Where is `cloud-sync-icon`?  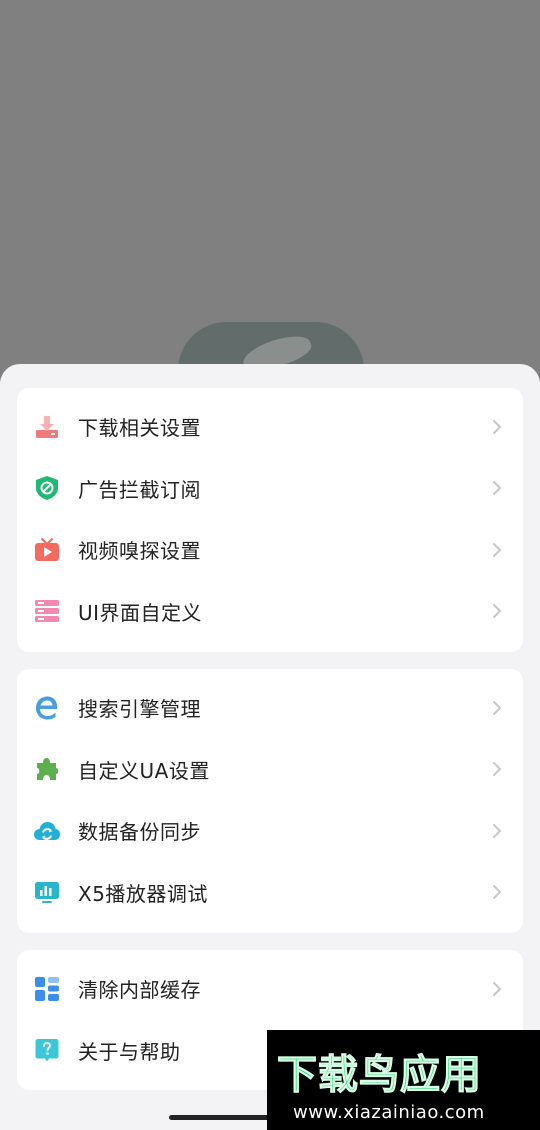 cloud-sync-icon is located at coordinates (47, 831).